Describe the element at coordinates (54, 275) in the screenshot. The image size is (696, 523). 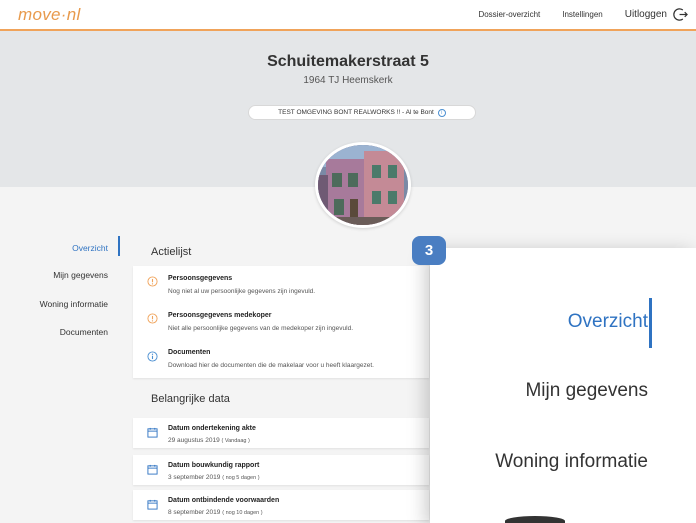
I see `sidebar-item-mijn-gegevens: Mijn gegevens` at that location.